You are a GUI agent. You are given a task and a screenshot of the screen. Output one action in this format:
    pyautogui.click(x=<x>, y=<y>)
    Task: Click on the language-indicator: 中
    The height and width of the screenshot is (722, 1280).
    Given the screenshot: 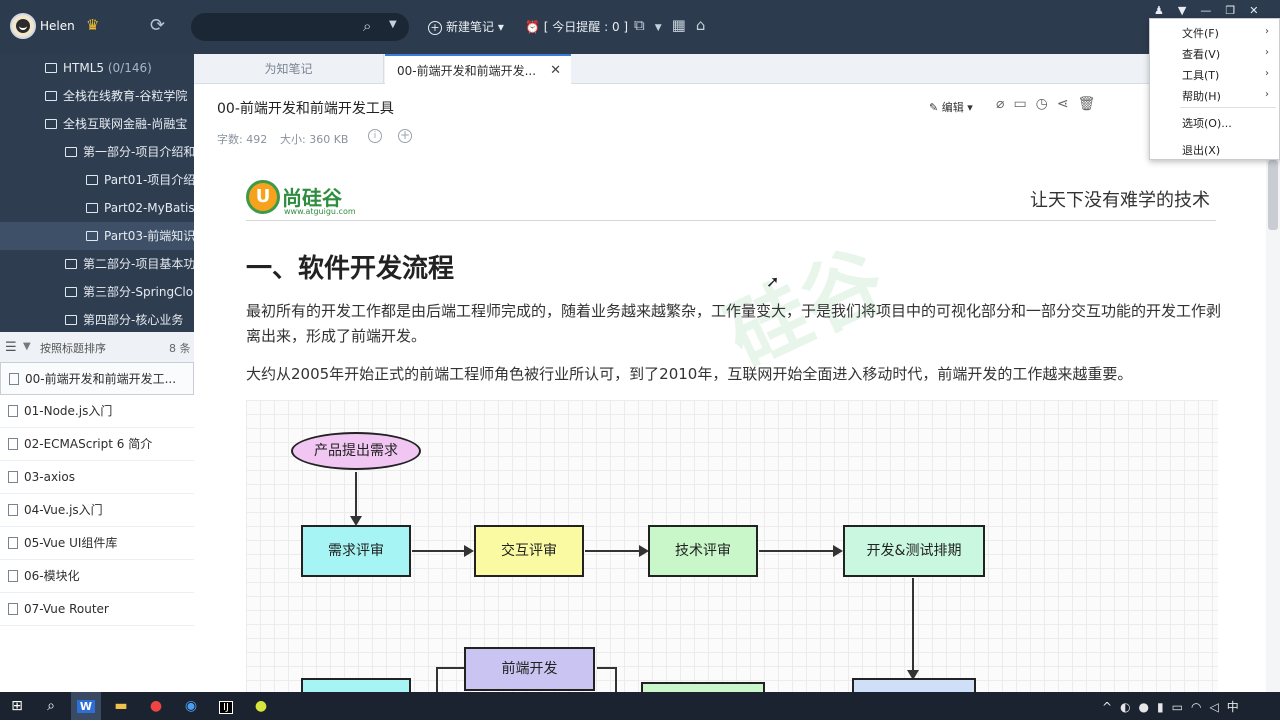 What is the action you would take?
    pyautogui.click(x=1237, y=707)
    